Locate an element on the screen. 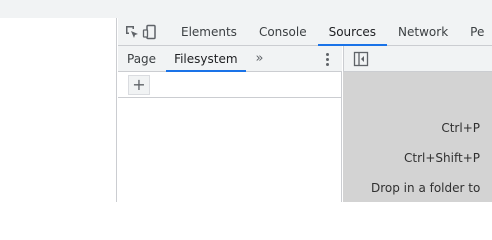  tab-elements: Elements is located at coordinates (209, 32).